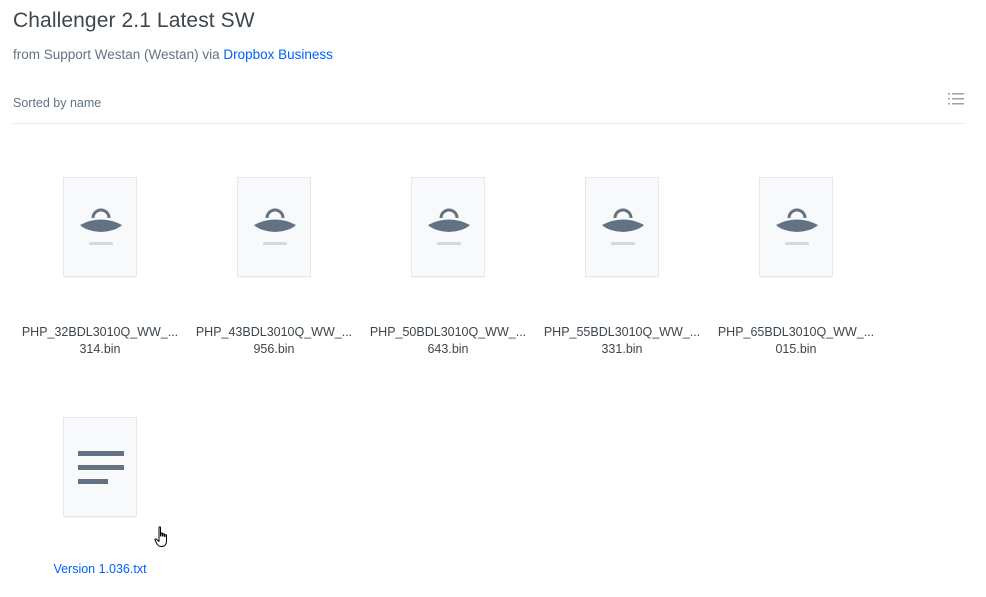  What do you see at coordinates (796, 349) in the screenshot?
I see `file-name-line2: 015.bin` at bounding box center [796, 349].